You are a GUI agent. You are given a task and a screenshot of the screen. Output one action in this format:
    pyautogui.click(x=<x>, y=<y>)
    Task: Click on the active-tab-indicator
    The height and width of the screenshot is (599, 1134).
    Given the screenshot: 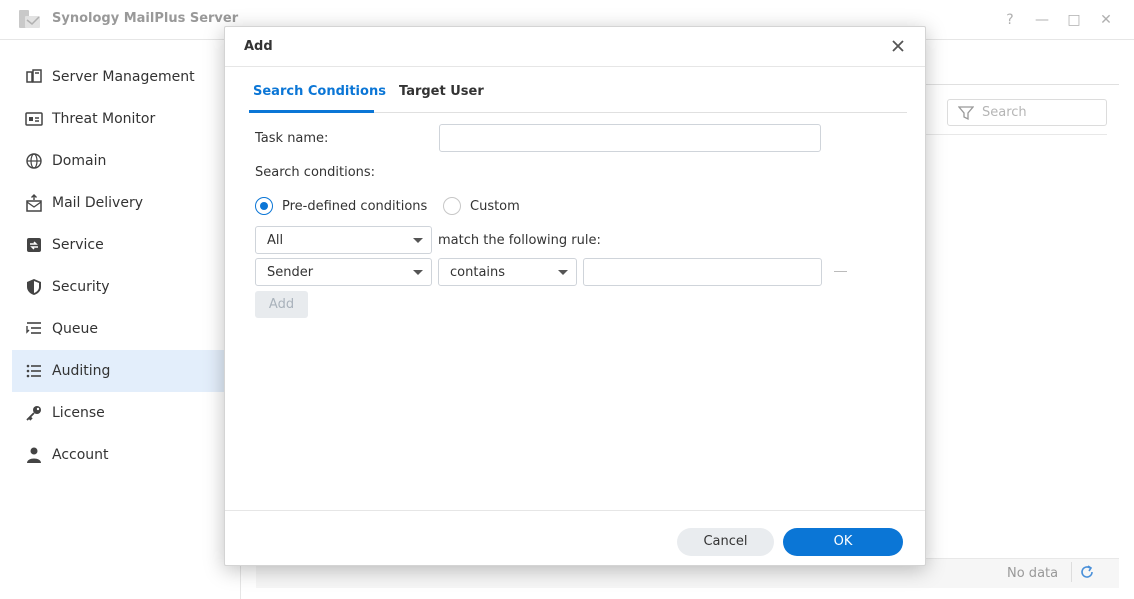 What is the action you would take?
    pyautogui.click(x=311, y=111)
    